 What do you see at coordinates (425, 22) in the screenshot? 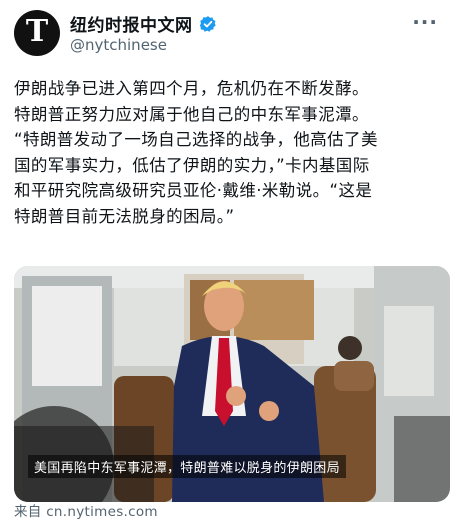
I see `more-options-icon: ···` at bounding box center [425, 22].